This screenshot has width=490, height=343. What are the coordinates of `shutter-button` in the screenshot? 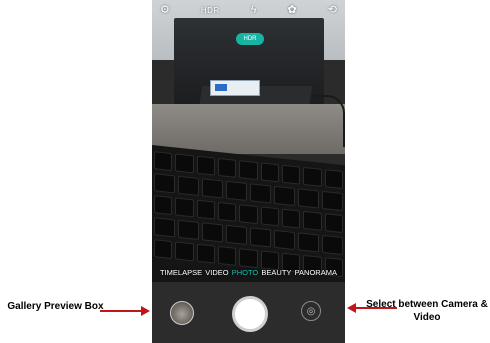 It's located at (250, 314).